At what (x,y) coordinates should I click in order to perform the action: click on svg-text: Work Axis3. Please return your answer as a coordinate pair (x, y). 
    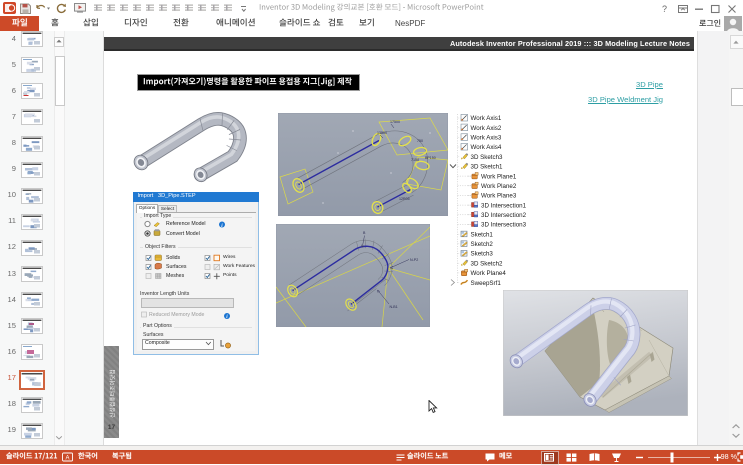
    Looking at the image, I should click on (486, 138).